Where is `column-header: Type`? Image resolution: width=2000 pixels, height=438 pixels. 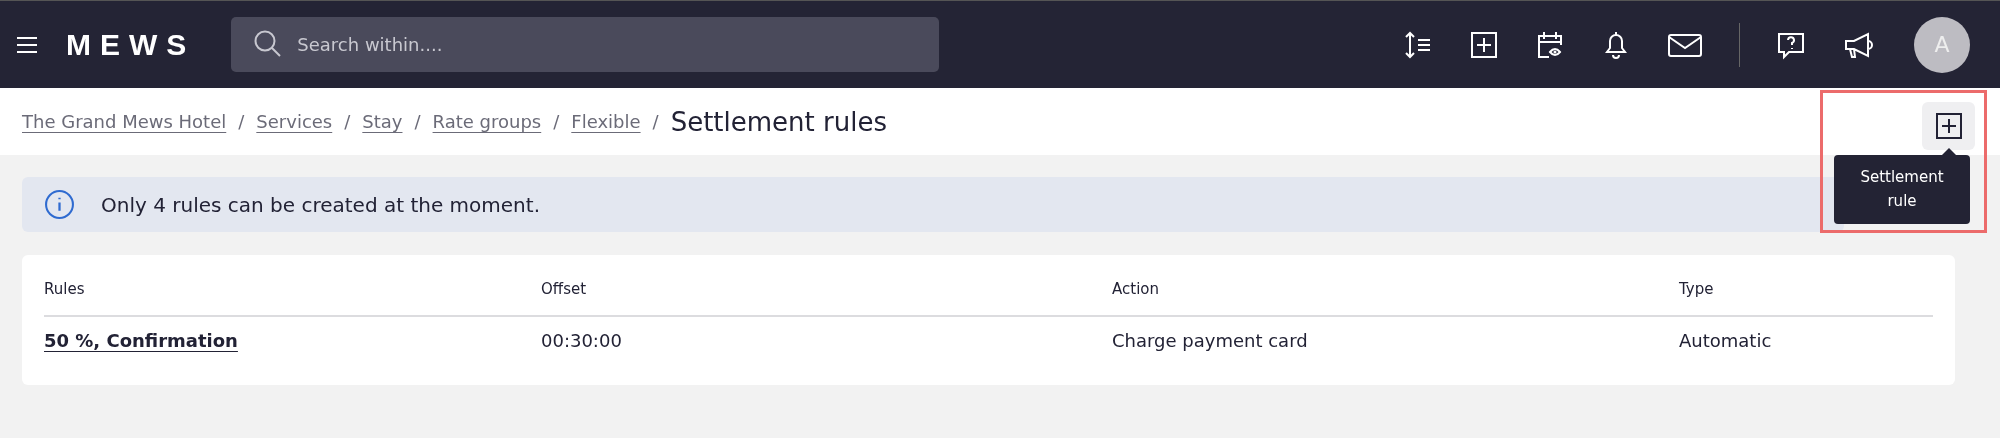
column-header: Type is located at coordinates (1697, 289).